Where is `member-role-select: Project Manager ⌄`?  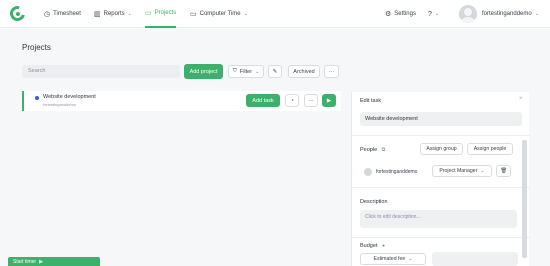 member-role-select: Project Manager ⌄ is located at coordinates (462, 171).